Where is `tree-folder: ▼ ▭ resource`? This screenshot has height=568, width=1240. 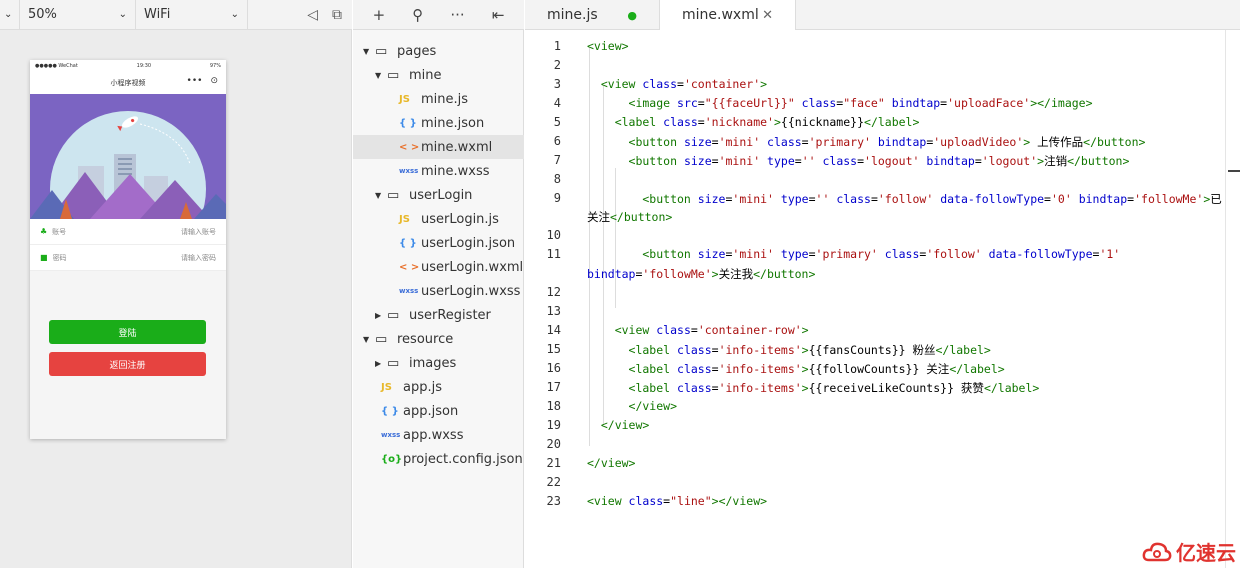
tree-folder: ▼ ▭ resource is located at coordinates (438, 339).